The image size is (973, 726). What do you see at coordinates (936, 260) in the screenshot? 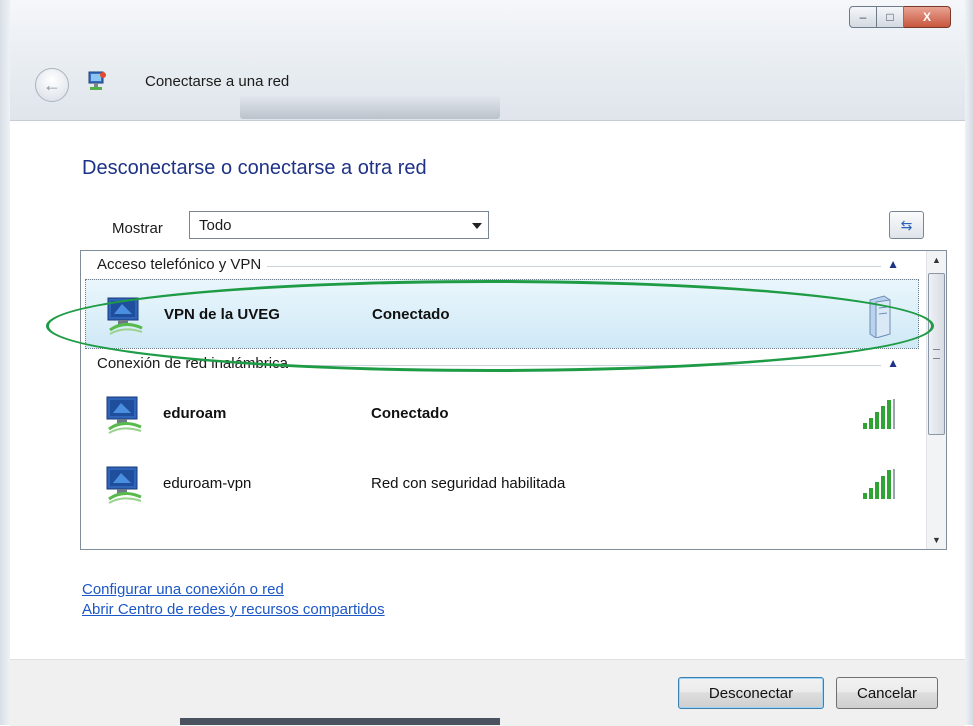
I see `scroll-up-arrow-icon: ▲` at bounding box center [936, 260].